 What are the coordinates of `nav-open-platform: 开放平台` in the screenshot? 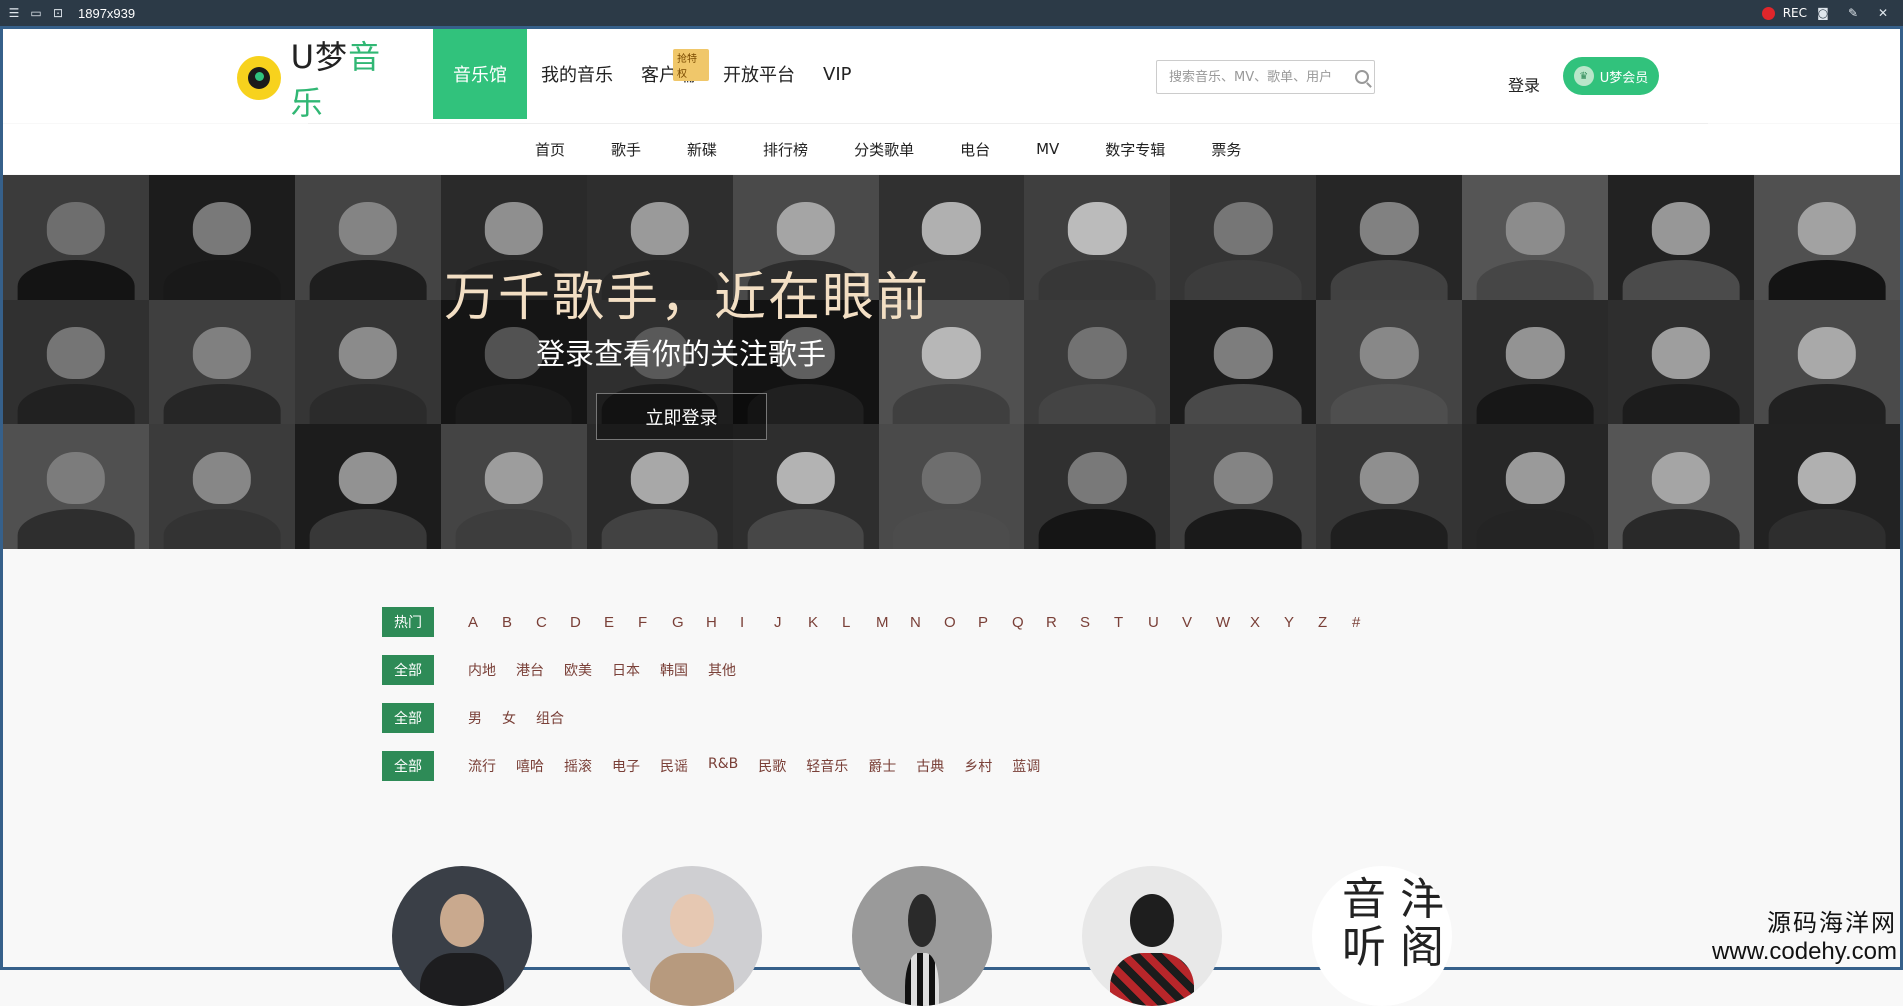 It's located at (759, 74).